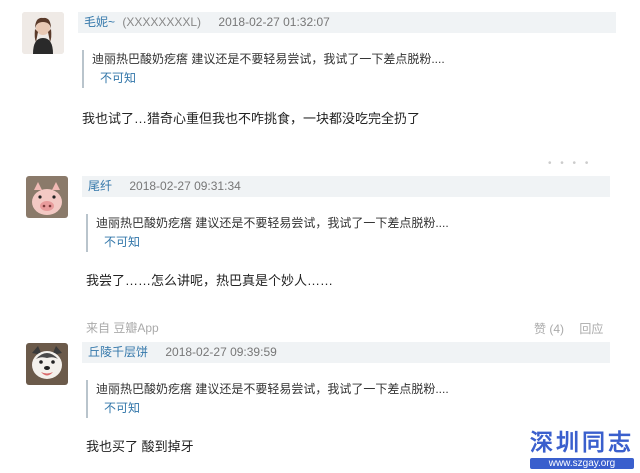 The width and height of the screenshot is (640, 473). Describe the element at coordinates (582, 463) in the screenshot. I see `watermark-url: www.szgay.org` at that location.